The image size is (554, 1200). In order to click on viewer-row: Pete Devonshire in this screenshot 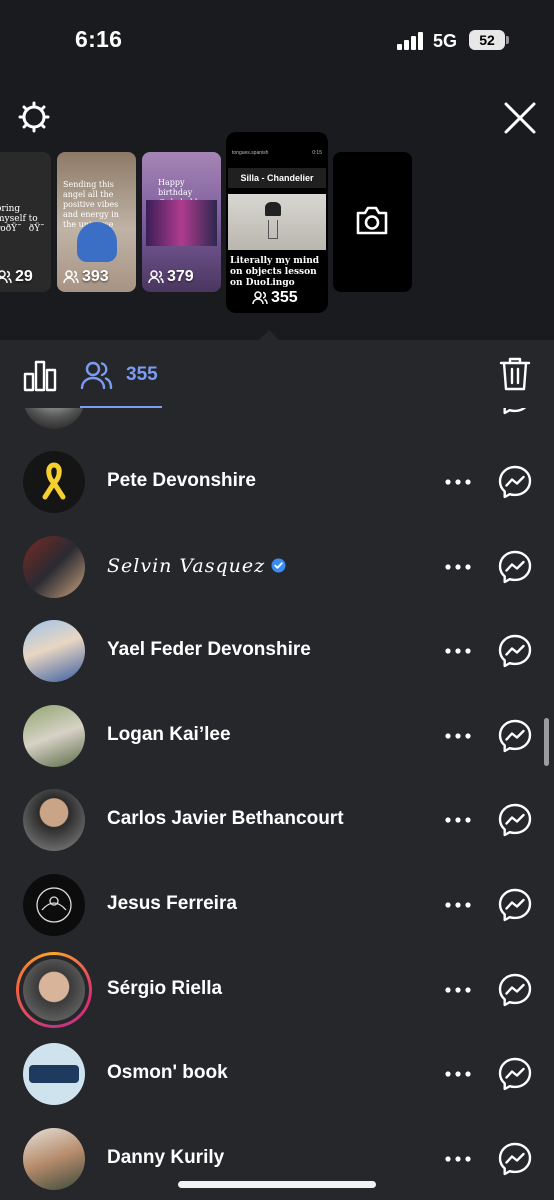, I will do `click(277, 482)`.